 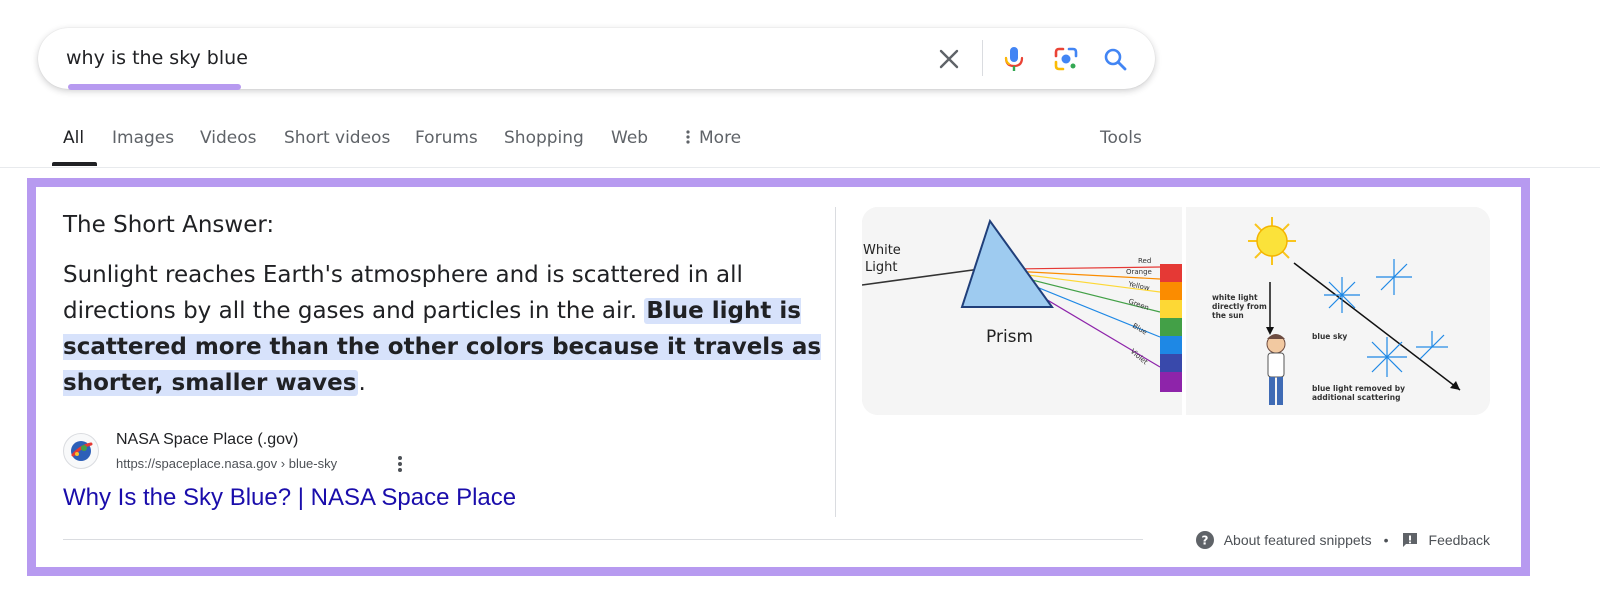 I want to click on removed-label-2: additional scattering, so click(x=1356, y=397).